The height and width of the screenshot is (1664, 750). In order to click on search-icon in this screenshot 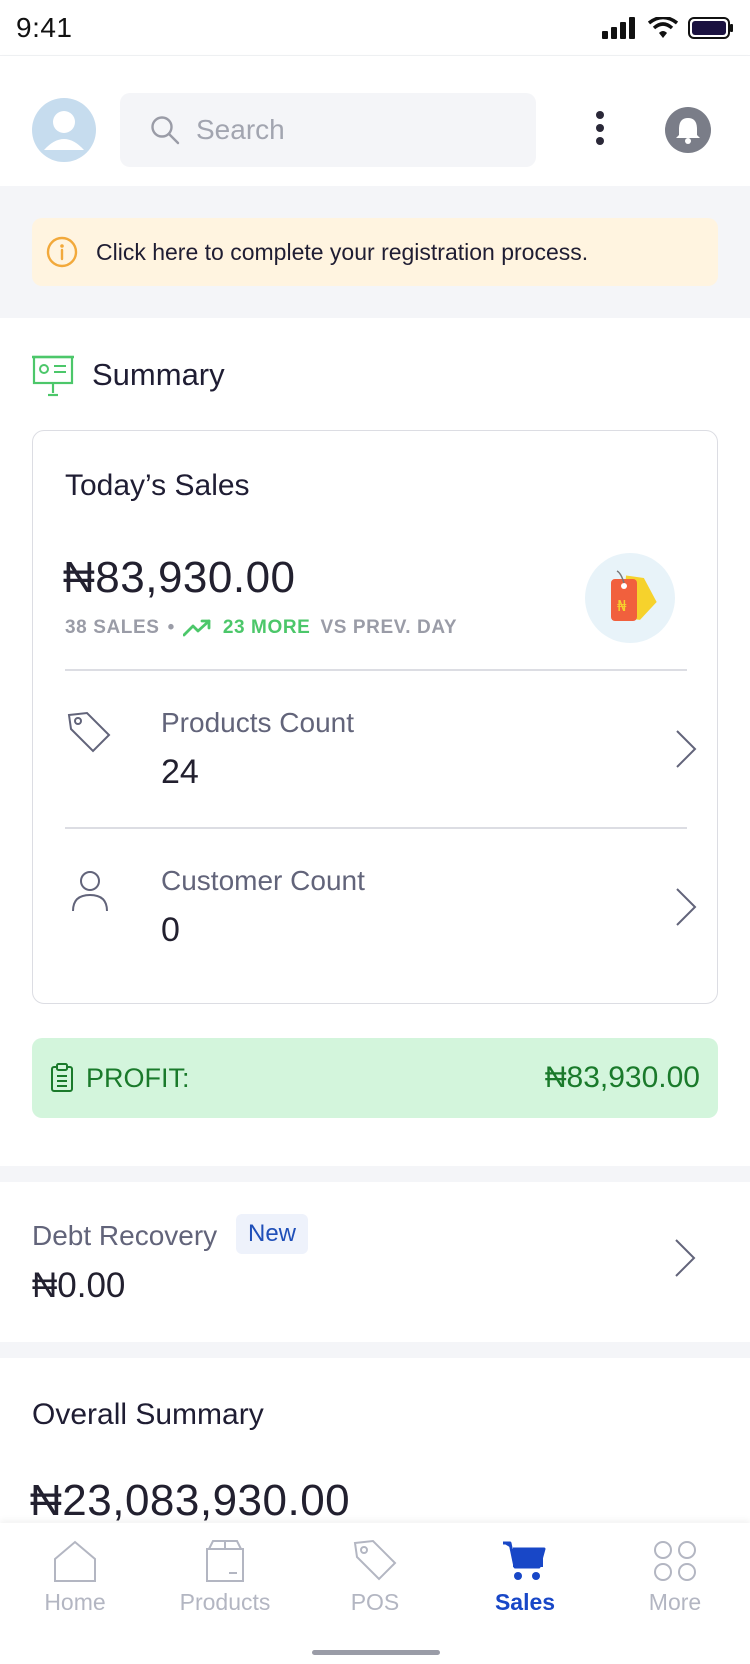, I will do `click(165, 130)`.